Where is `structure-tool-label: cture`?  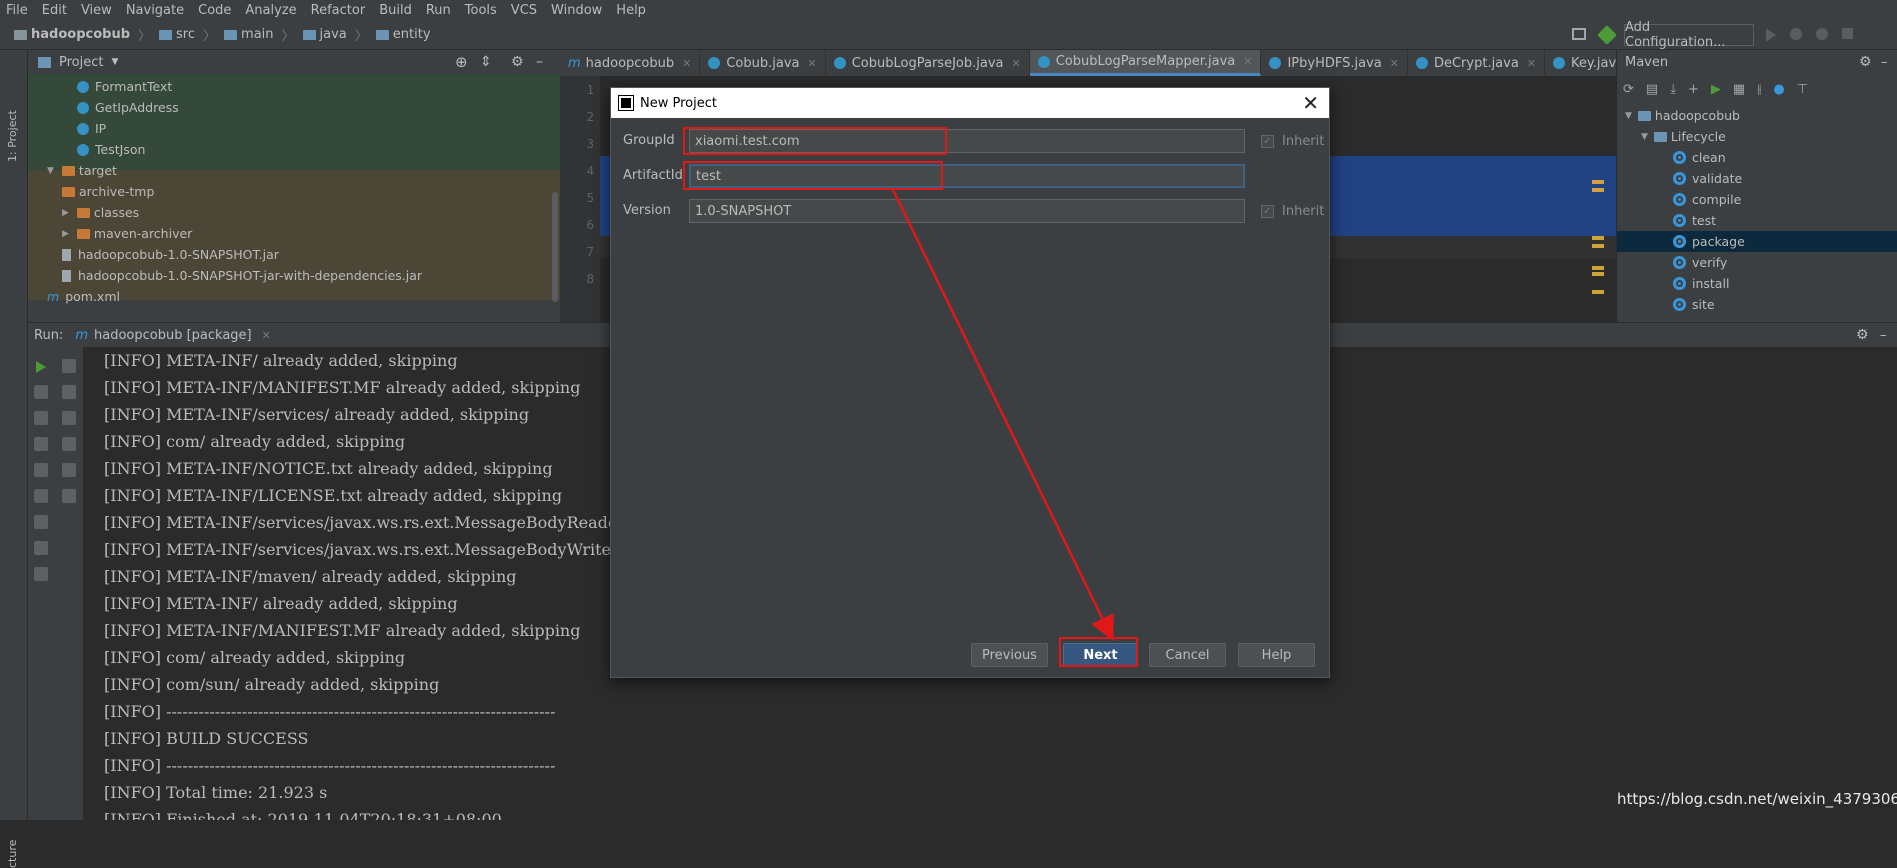 structure-tool-label: cture is located at coordinates (12, 854).